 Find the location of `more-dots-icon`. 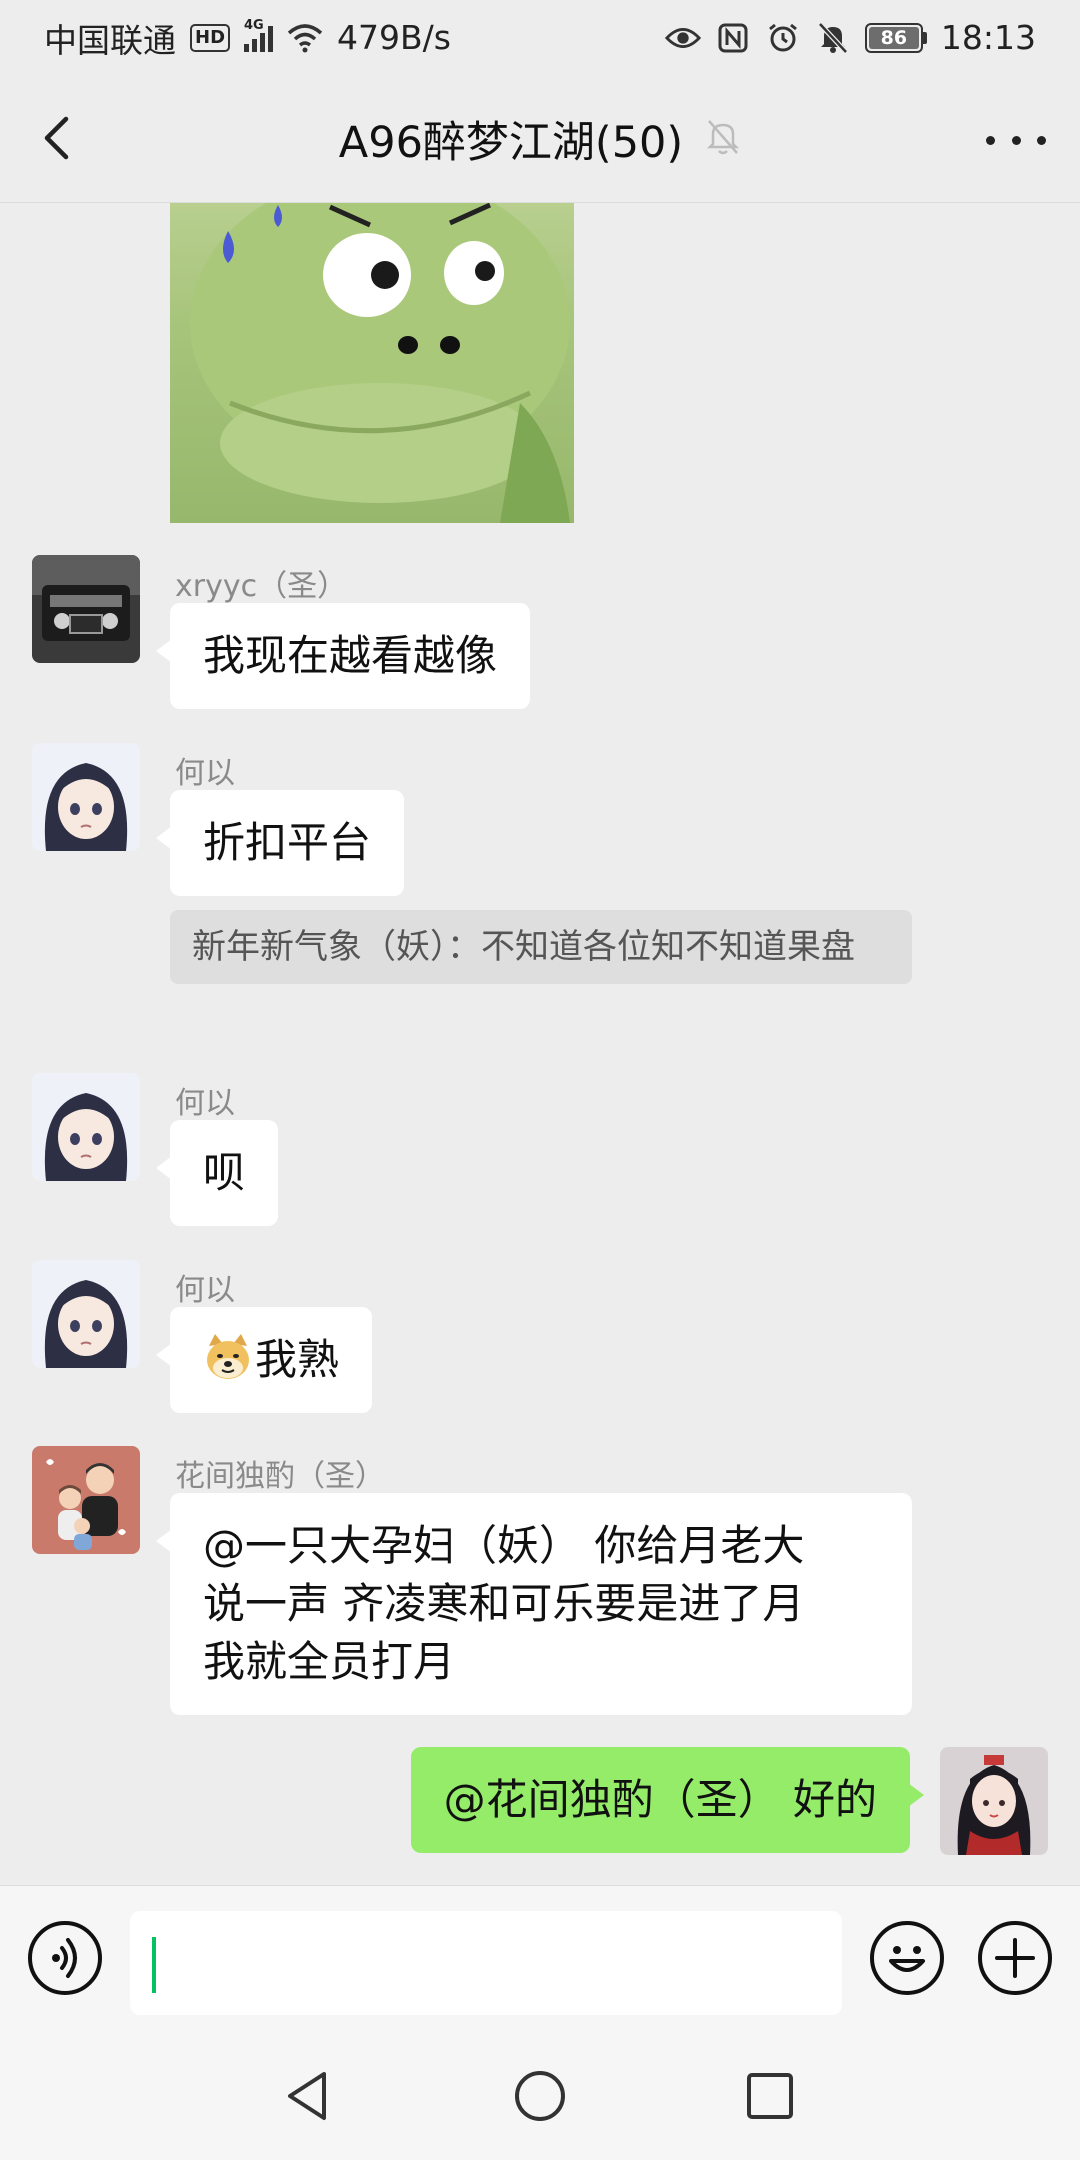

more-dots-icon is located at coordinates (1016, 140).